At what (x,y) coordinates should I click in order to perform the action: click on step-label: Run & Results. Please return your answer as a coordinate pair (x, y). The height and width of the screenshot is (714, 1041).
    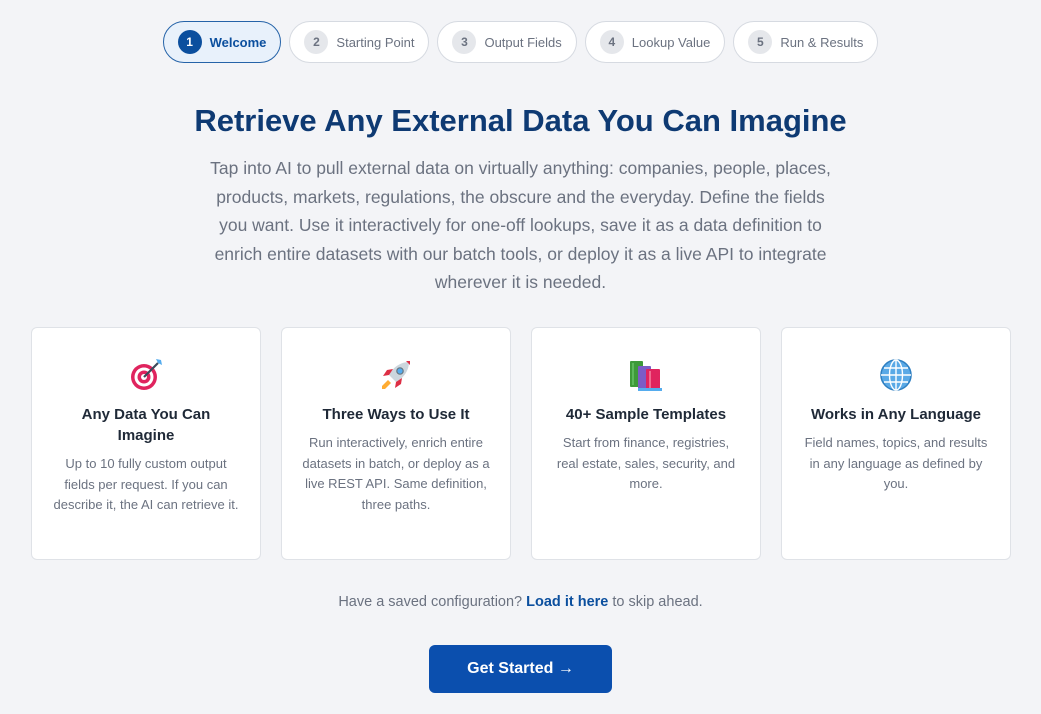
    Looking at the image, I should click on (822, 42).